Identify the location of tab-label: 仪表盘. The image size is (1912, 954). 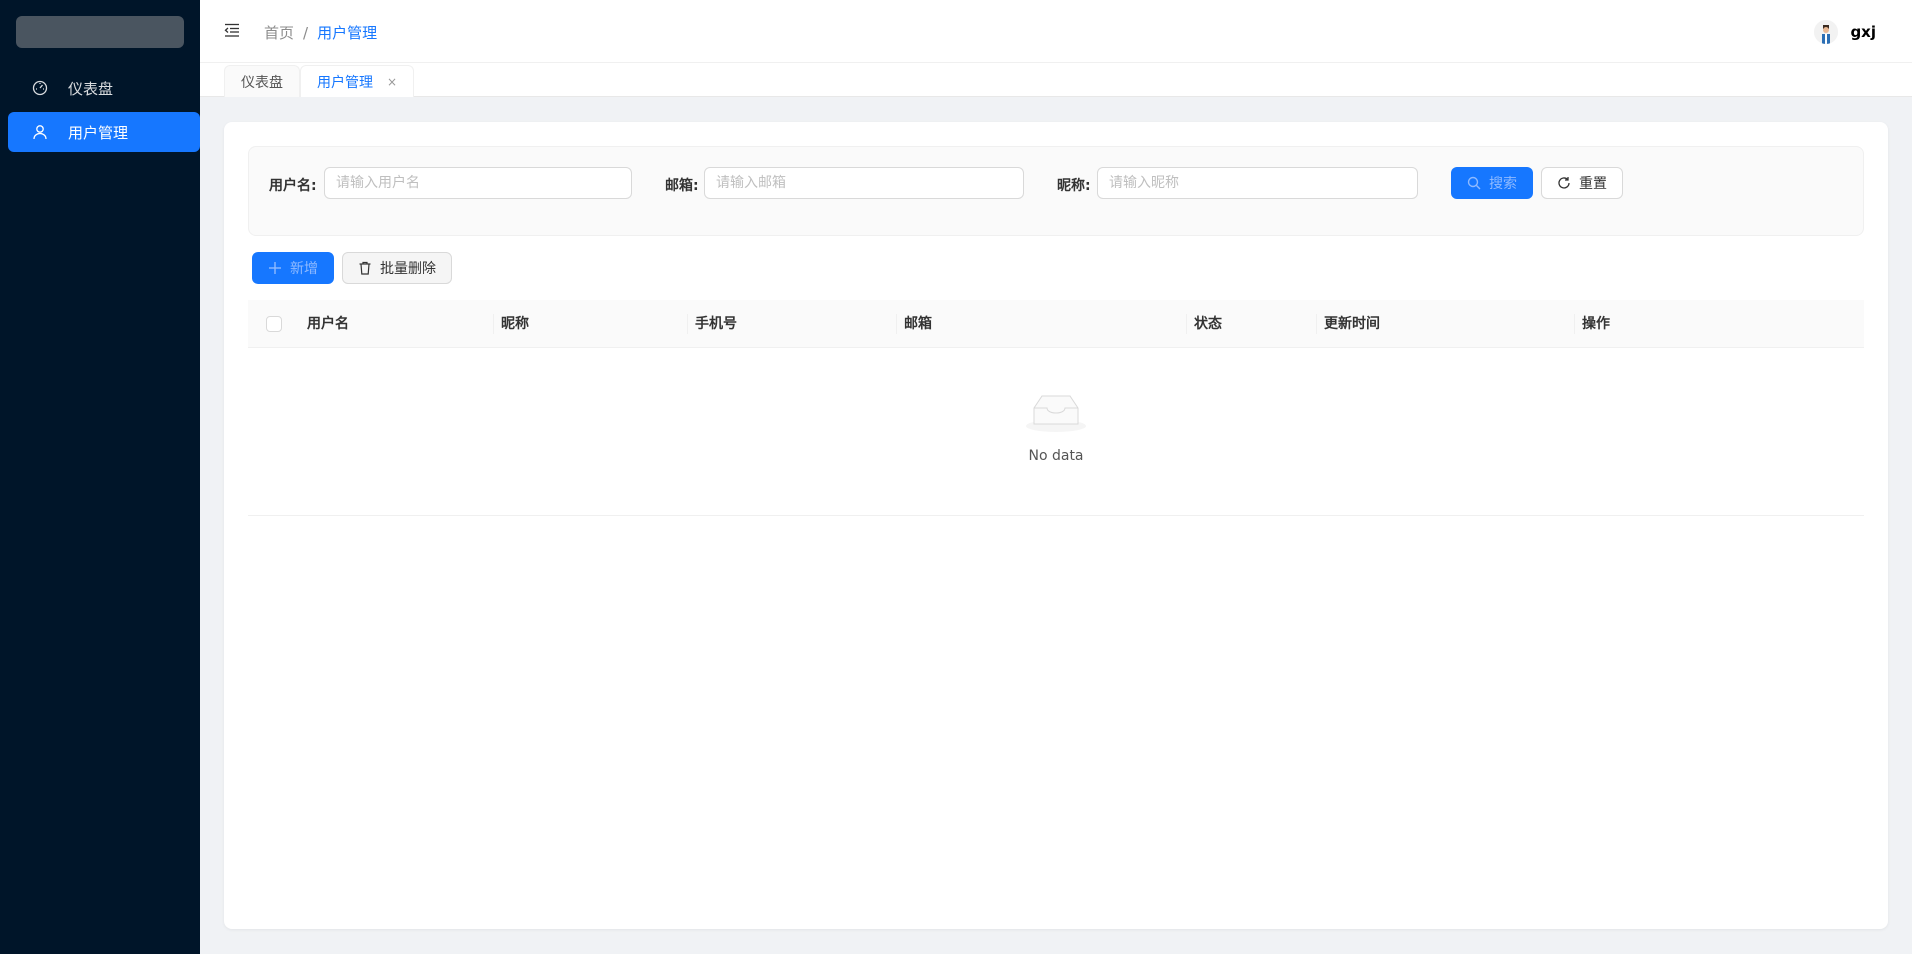
(262, 82).